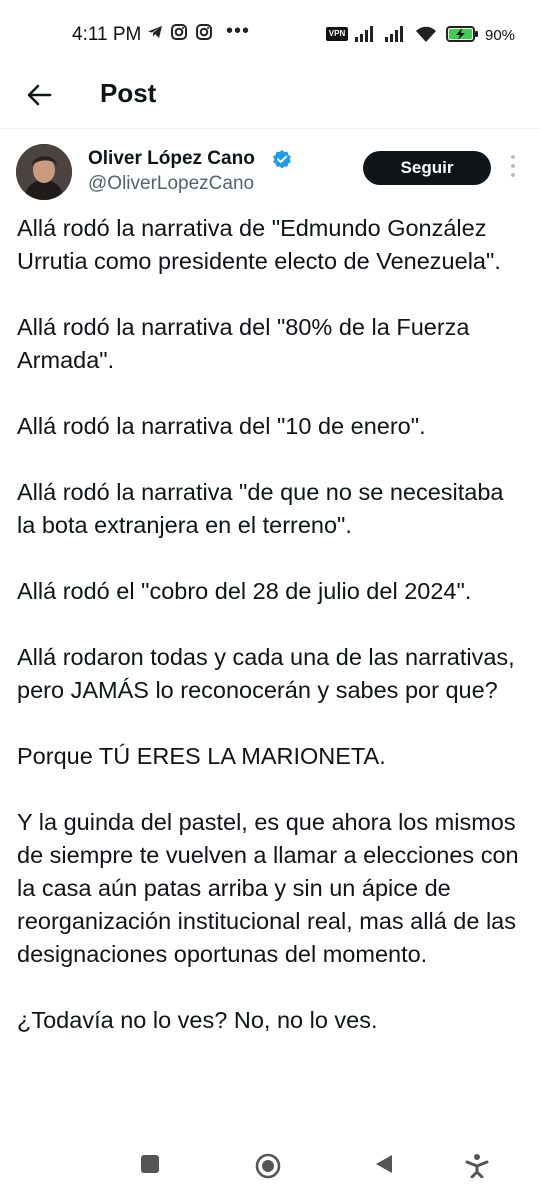 Image resolution: width=540 pixels, height=1200 pixels. Describe the element at coordinates (171, 159) in the screenshot. I see `author-name: Oliver López Cano` at that location.